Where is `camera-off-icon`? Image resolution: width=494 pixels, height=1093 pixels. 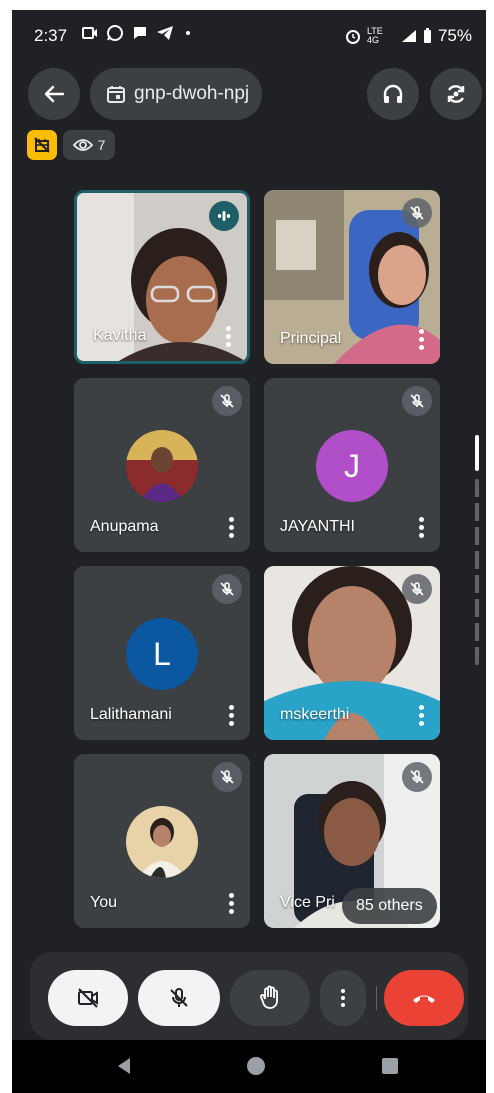 camera-off-icon is located at coordinates (88, 998).